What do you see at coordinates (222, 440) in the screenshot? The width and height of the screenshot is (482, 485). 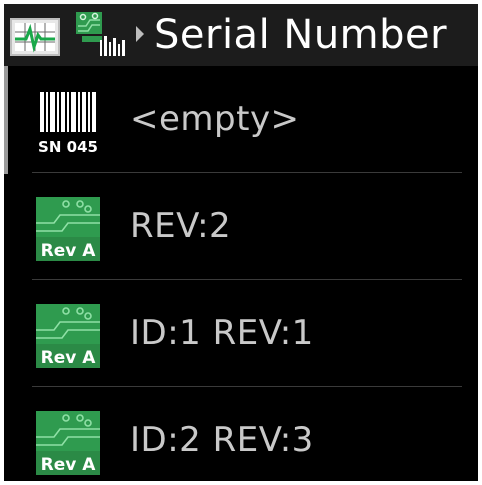 I see `list-item-label: ID:2 REV:3` at bounding box center [222, 440].